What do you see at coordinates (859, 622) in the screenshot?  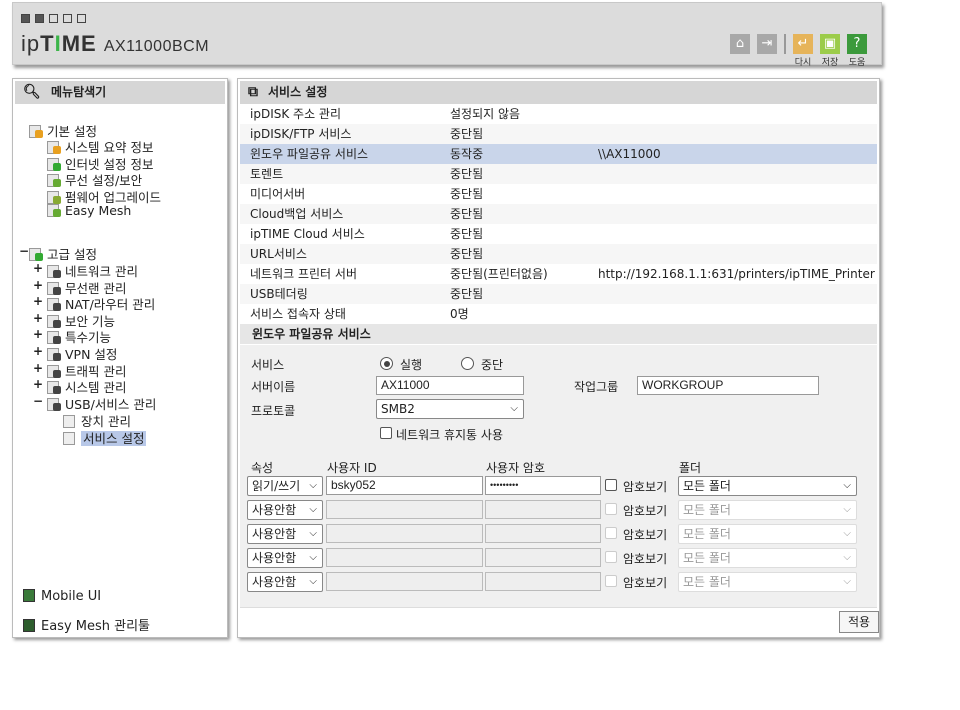 I see `apply-button: 적용` at bounding box center [859, 622].